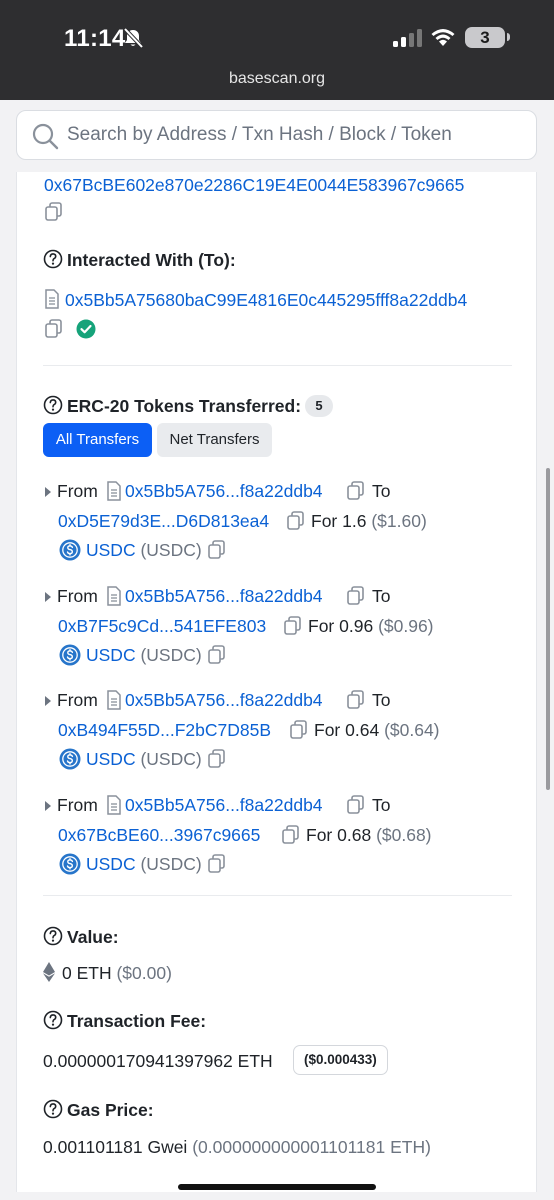 Image resolution: width=554 pixels, height=1200 pixels. I want to click on transfer-usd: ($0.68), so click(404, 834).